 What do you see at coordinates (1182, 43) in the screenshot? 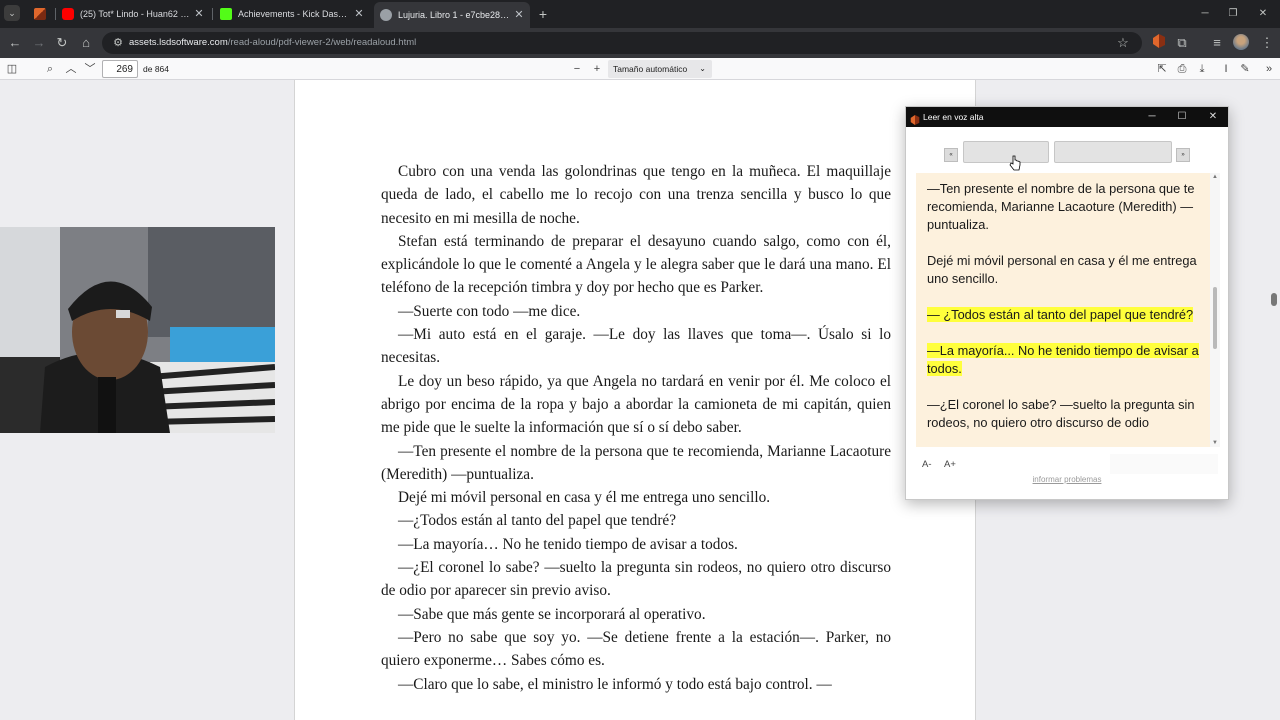
I see `extensions-puzzle-icon: ⧉` at bounding box center [1182, 43].